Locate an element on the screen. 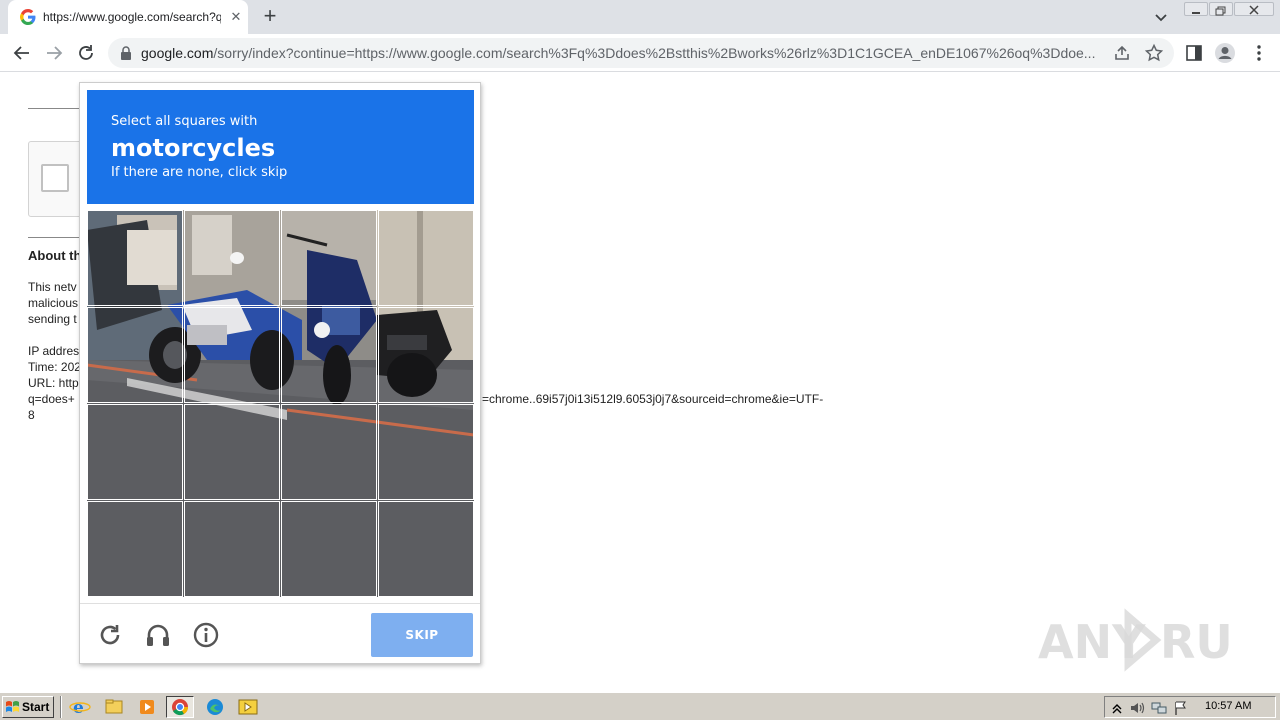 The width and height of the screenshot is (1280, 720). browser-tab: https://www.google.com/search?q= ✕ is located at coordinates (128, 17).